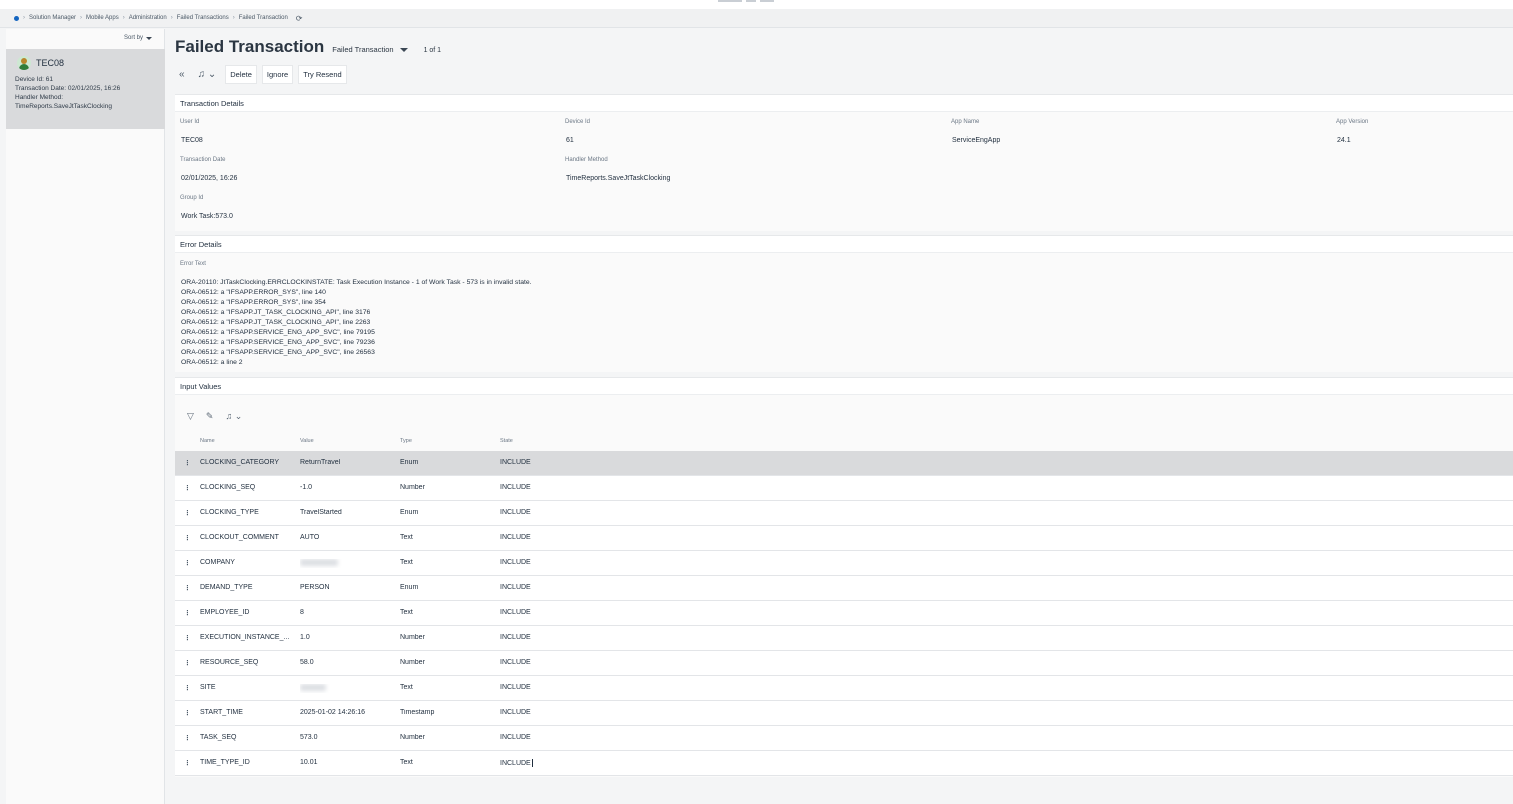 The width and height of the screenshot is (1513, 804). Describe the element at coordinates (844, 688) in the screenshot. I see `table-row: ⋮ SITE Text INCLUDE` at that location.